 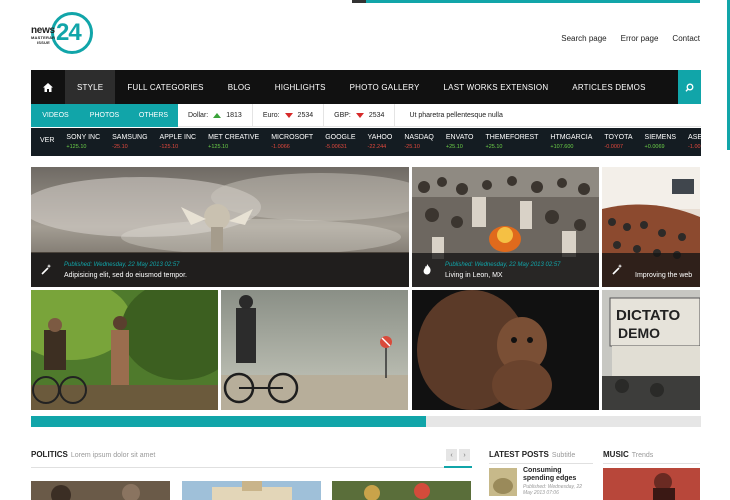 I want to click on svg-text: DICTATO, so click(x=648, y=315).